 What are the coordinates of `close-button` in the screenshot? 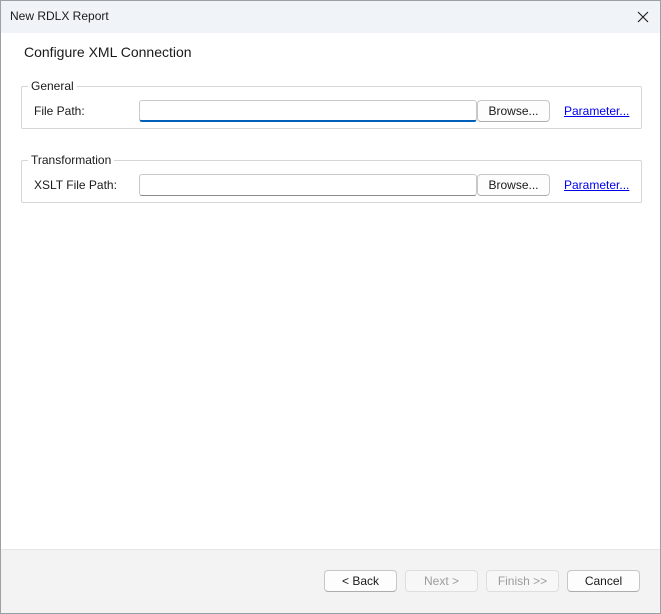 It's located at (643, 17).